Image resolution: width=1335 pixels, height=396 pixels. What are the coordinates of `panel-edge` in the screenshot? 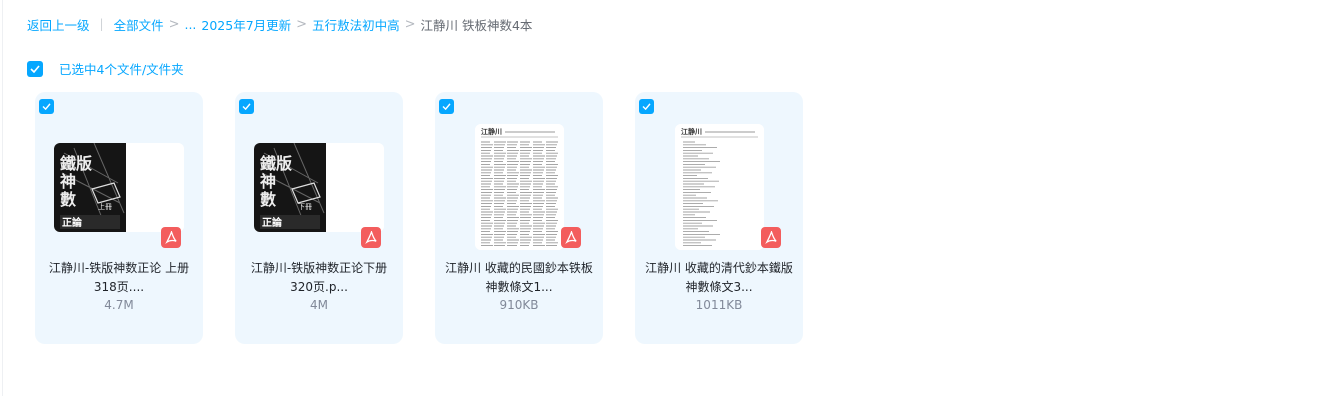 It's located at (2, 198).